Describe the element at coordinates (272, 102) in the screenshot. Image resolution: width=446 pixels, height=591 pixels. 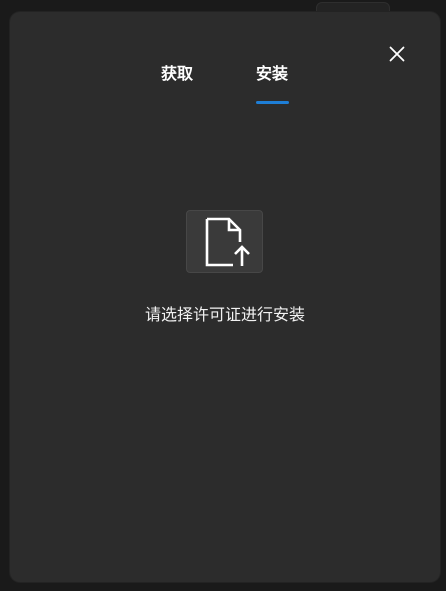
I see `active-tab-indicator` at that location.